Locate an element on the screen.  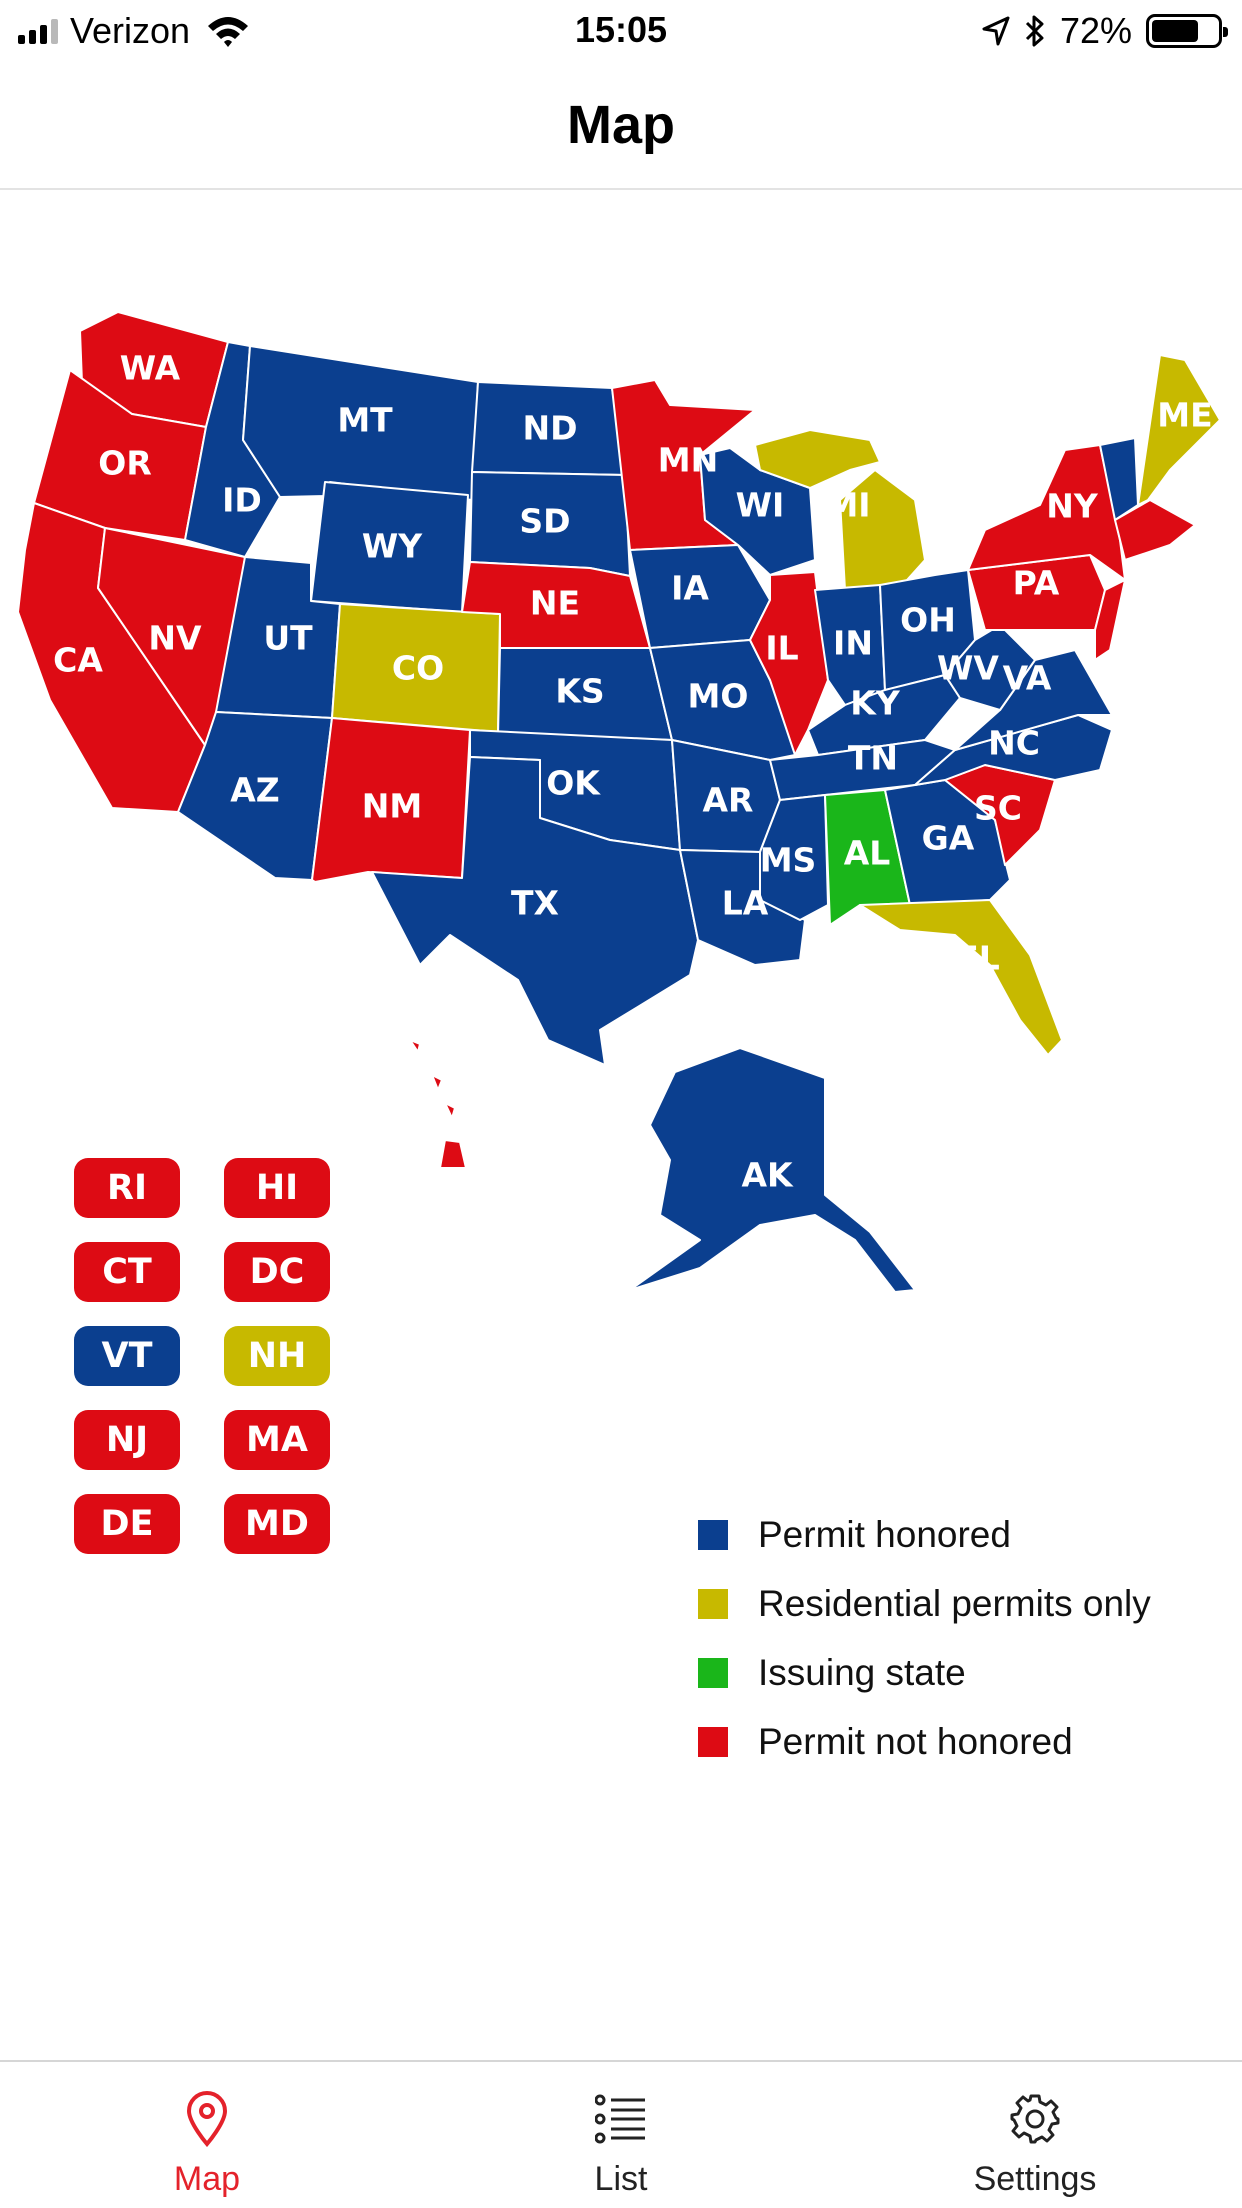
state-label-me: ME is located at coordinates (1184, 415).